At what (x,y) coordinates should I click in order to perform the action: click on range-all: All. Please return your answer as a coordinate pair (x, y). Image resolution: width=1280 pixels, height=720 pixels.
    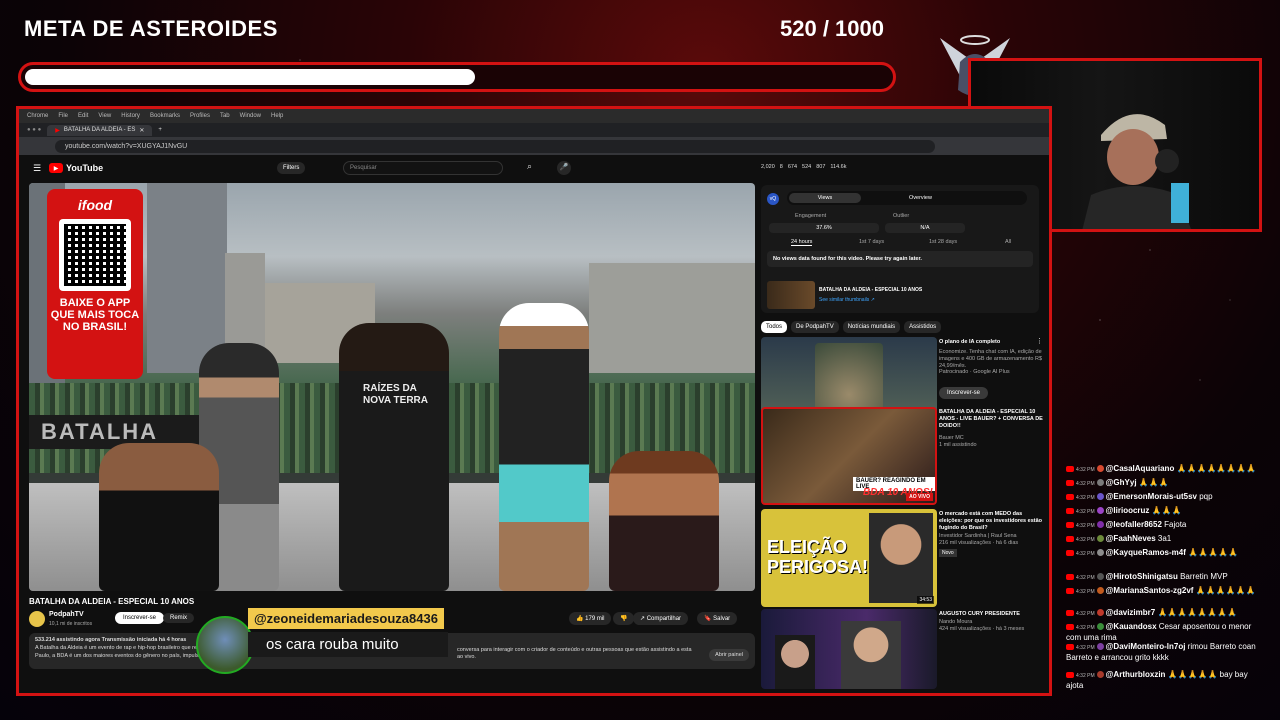
    Looking at the image, I should click on (1008, 242).